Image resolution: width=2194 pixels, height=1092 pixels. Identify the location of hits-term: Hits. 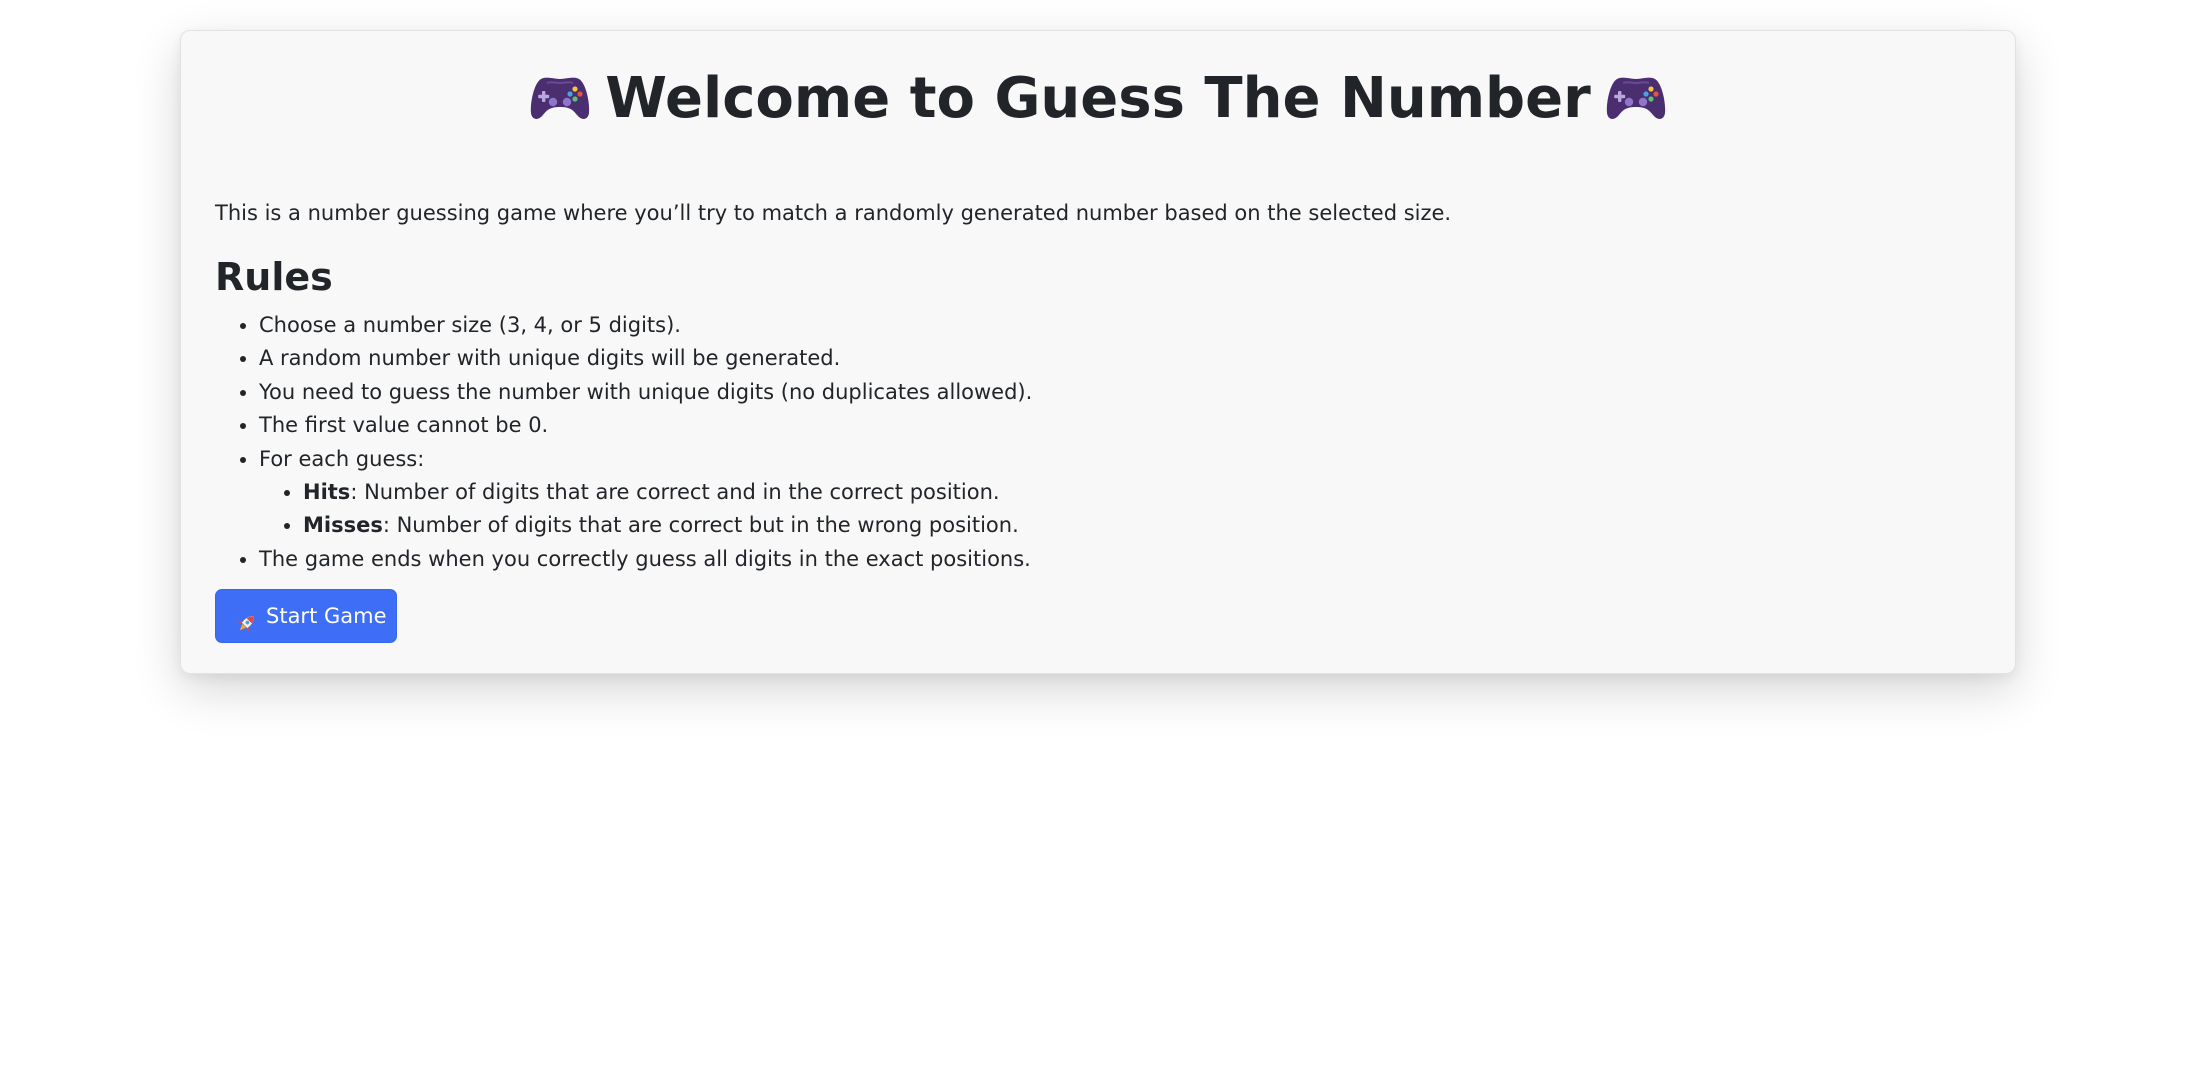
(327, 492).